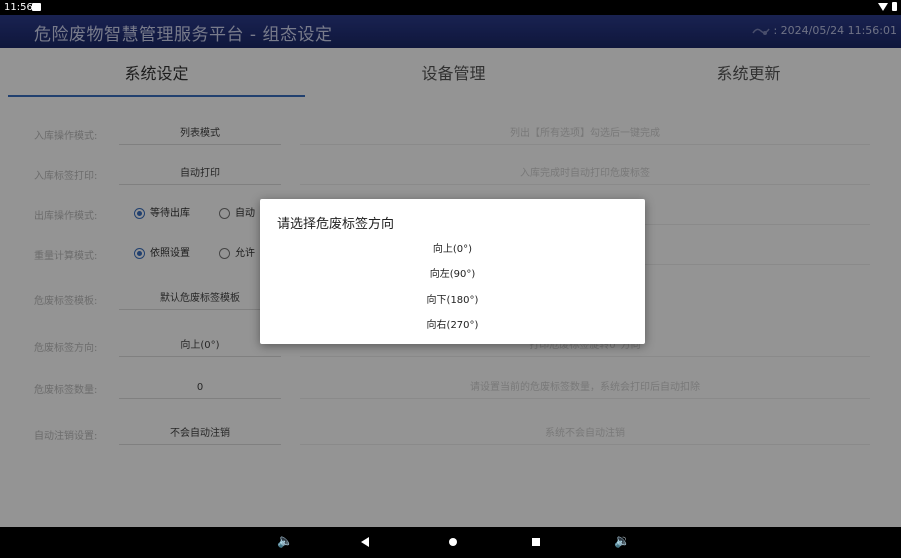  What do you see at coordinates (883, 7) in the screenshot?
I see `wifi-icon` at bounding box center [883, 7].